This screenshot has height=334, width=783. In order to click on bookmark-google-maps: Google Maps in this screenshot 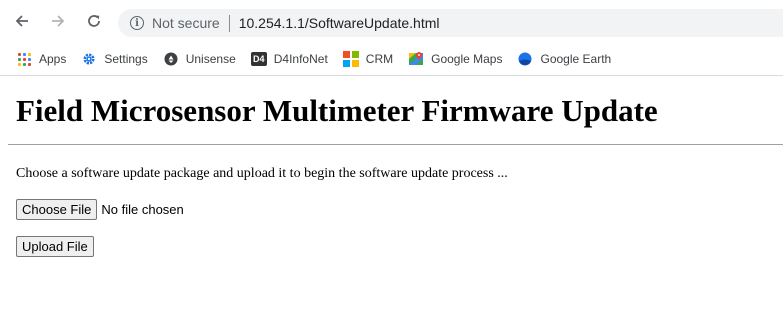, I will do `click(455, 59)`.